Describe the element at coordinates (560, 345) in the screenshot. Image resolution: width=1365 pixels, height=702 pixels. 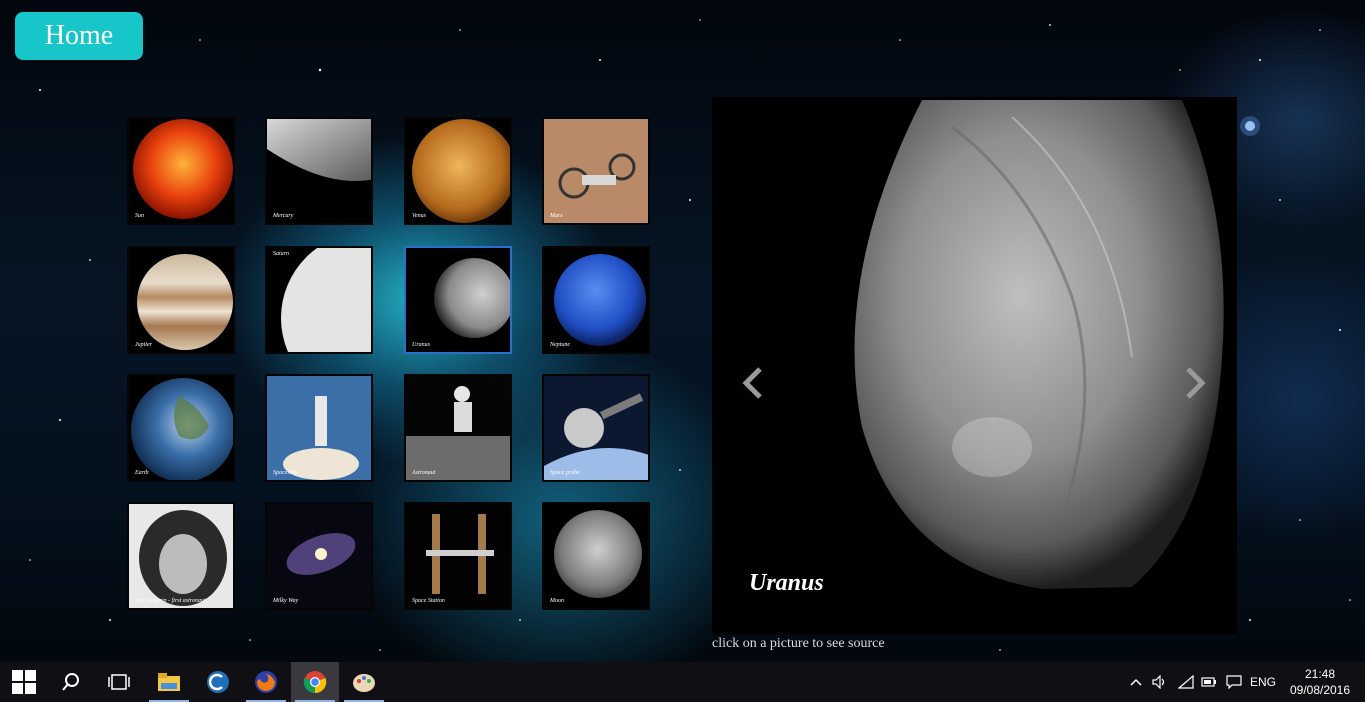
I see `thumbnail-caption: Neptune` at that location.